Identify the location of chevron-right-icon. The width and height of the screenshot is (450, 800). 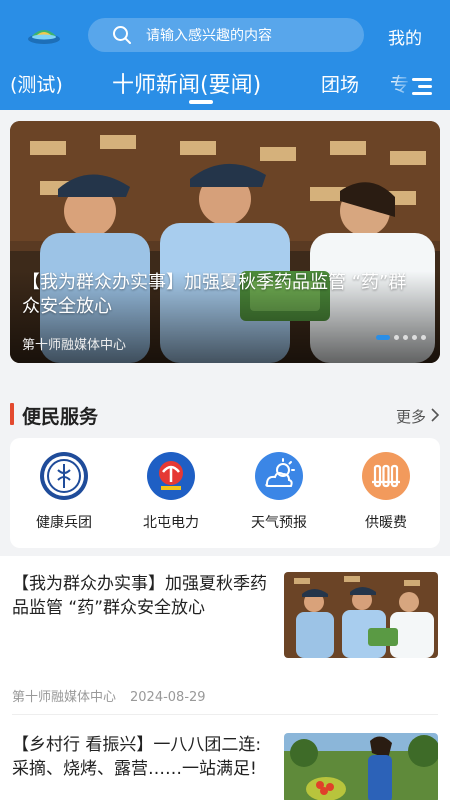
(435, 415).